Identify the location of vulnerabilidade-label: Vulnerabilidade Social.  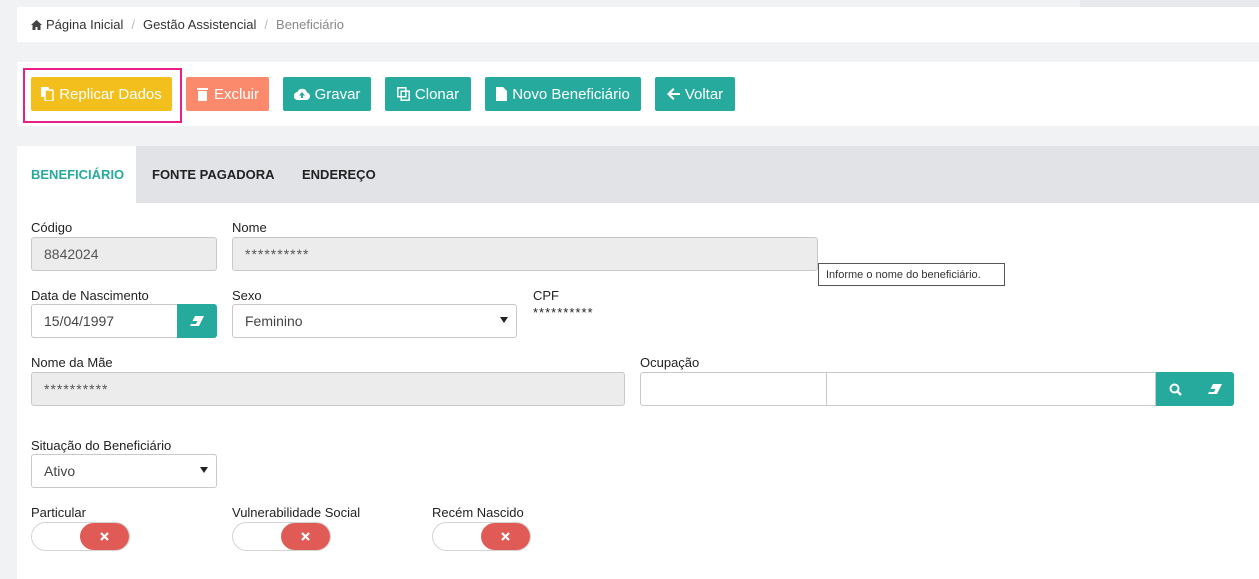
(296, 512).